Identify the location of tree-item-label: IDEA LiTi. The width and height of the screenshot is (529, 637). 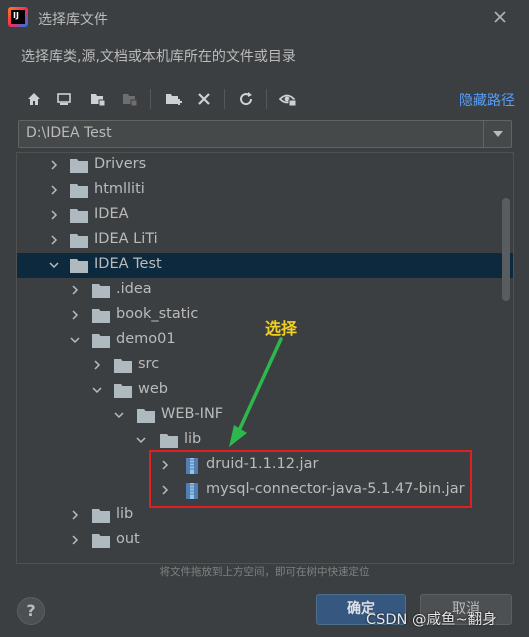
(126, 239).